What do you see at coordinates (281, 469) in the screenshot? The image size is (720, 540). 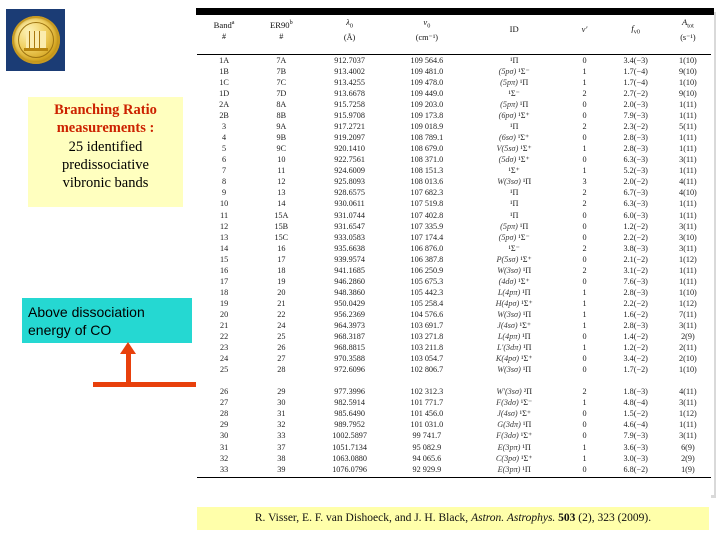 I see `cell-er90: 39` at bounding box center [281, 469].